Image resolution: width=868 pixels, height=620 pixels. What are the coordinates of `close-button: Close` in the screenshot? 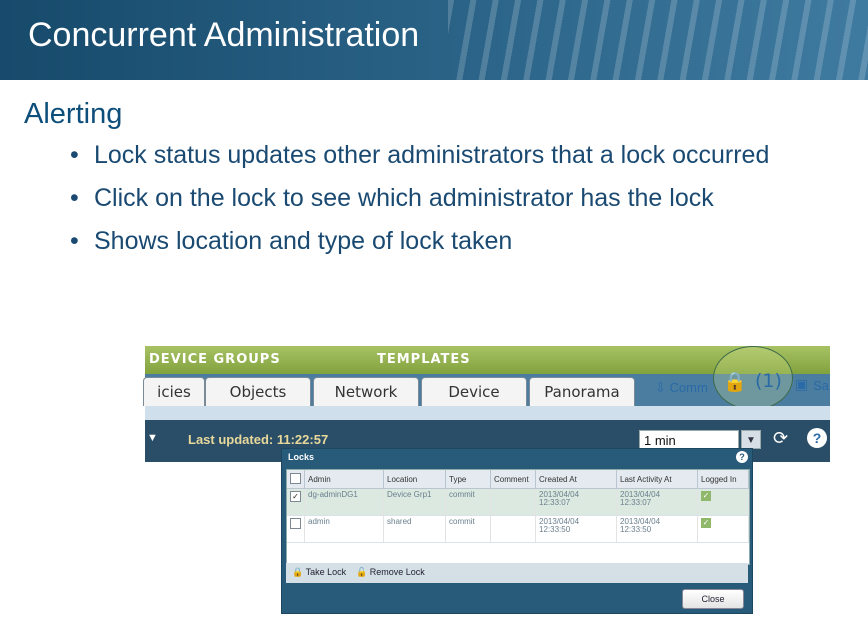 It's located at (713, 599).